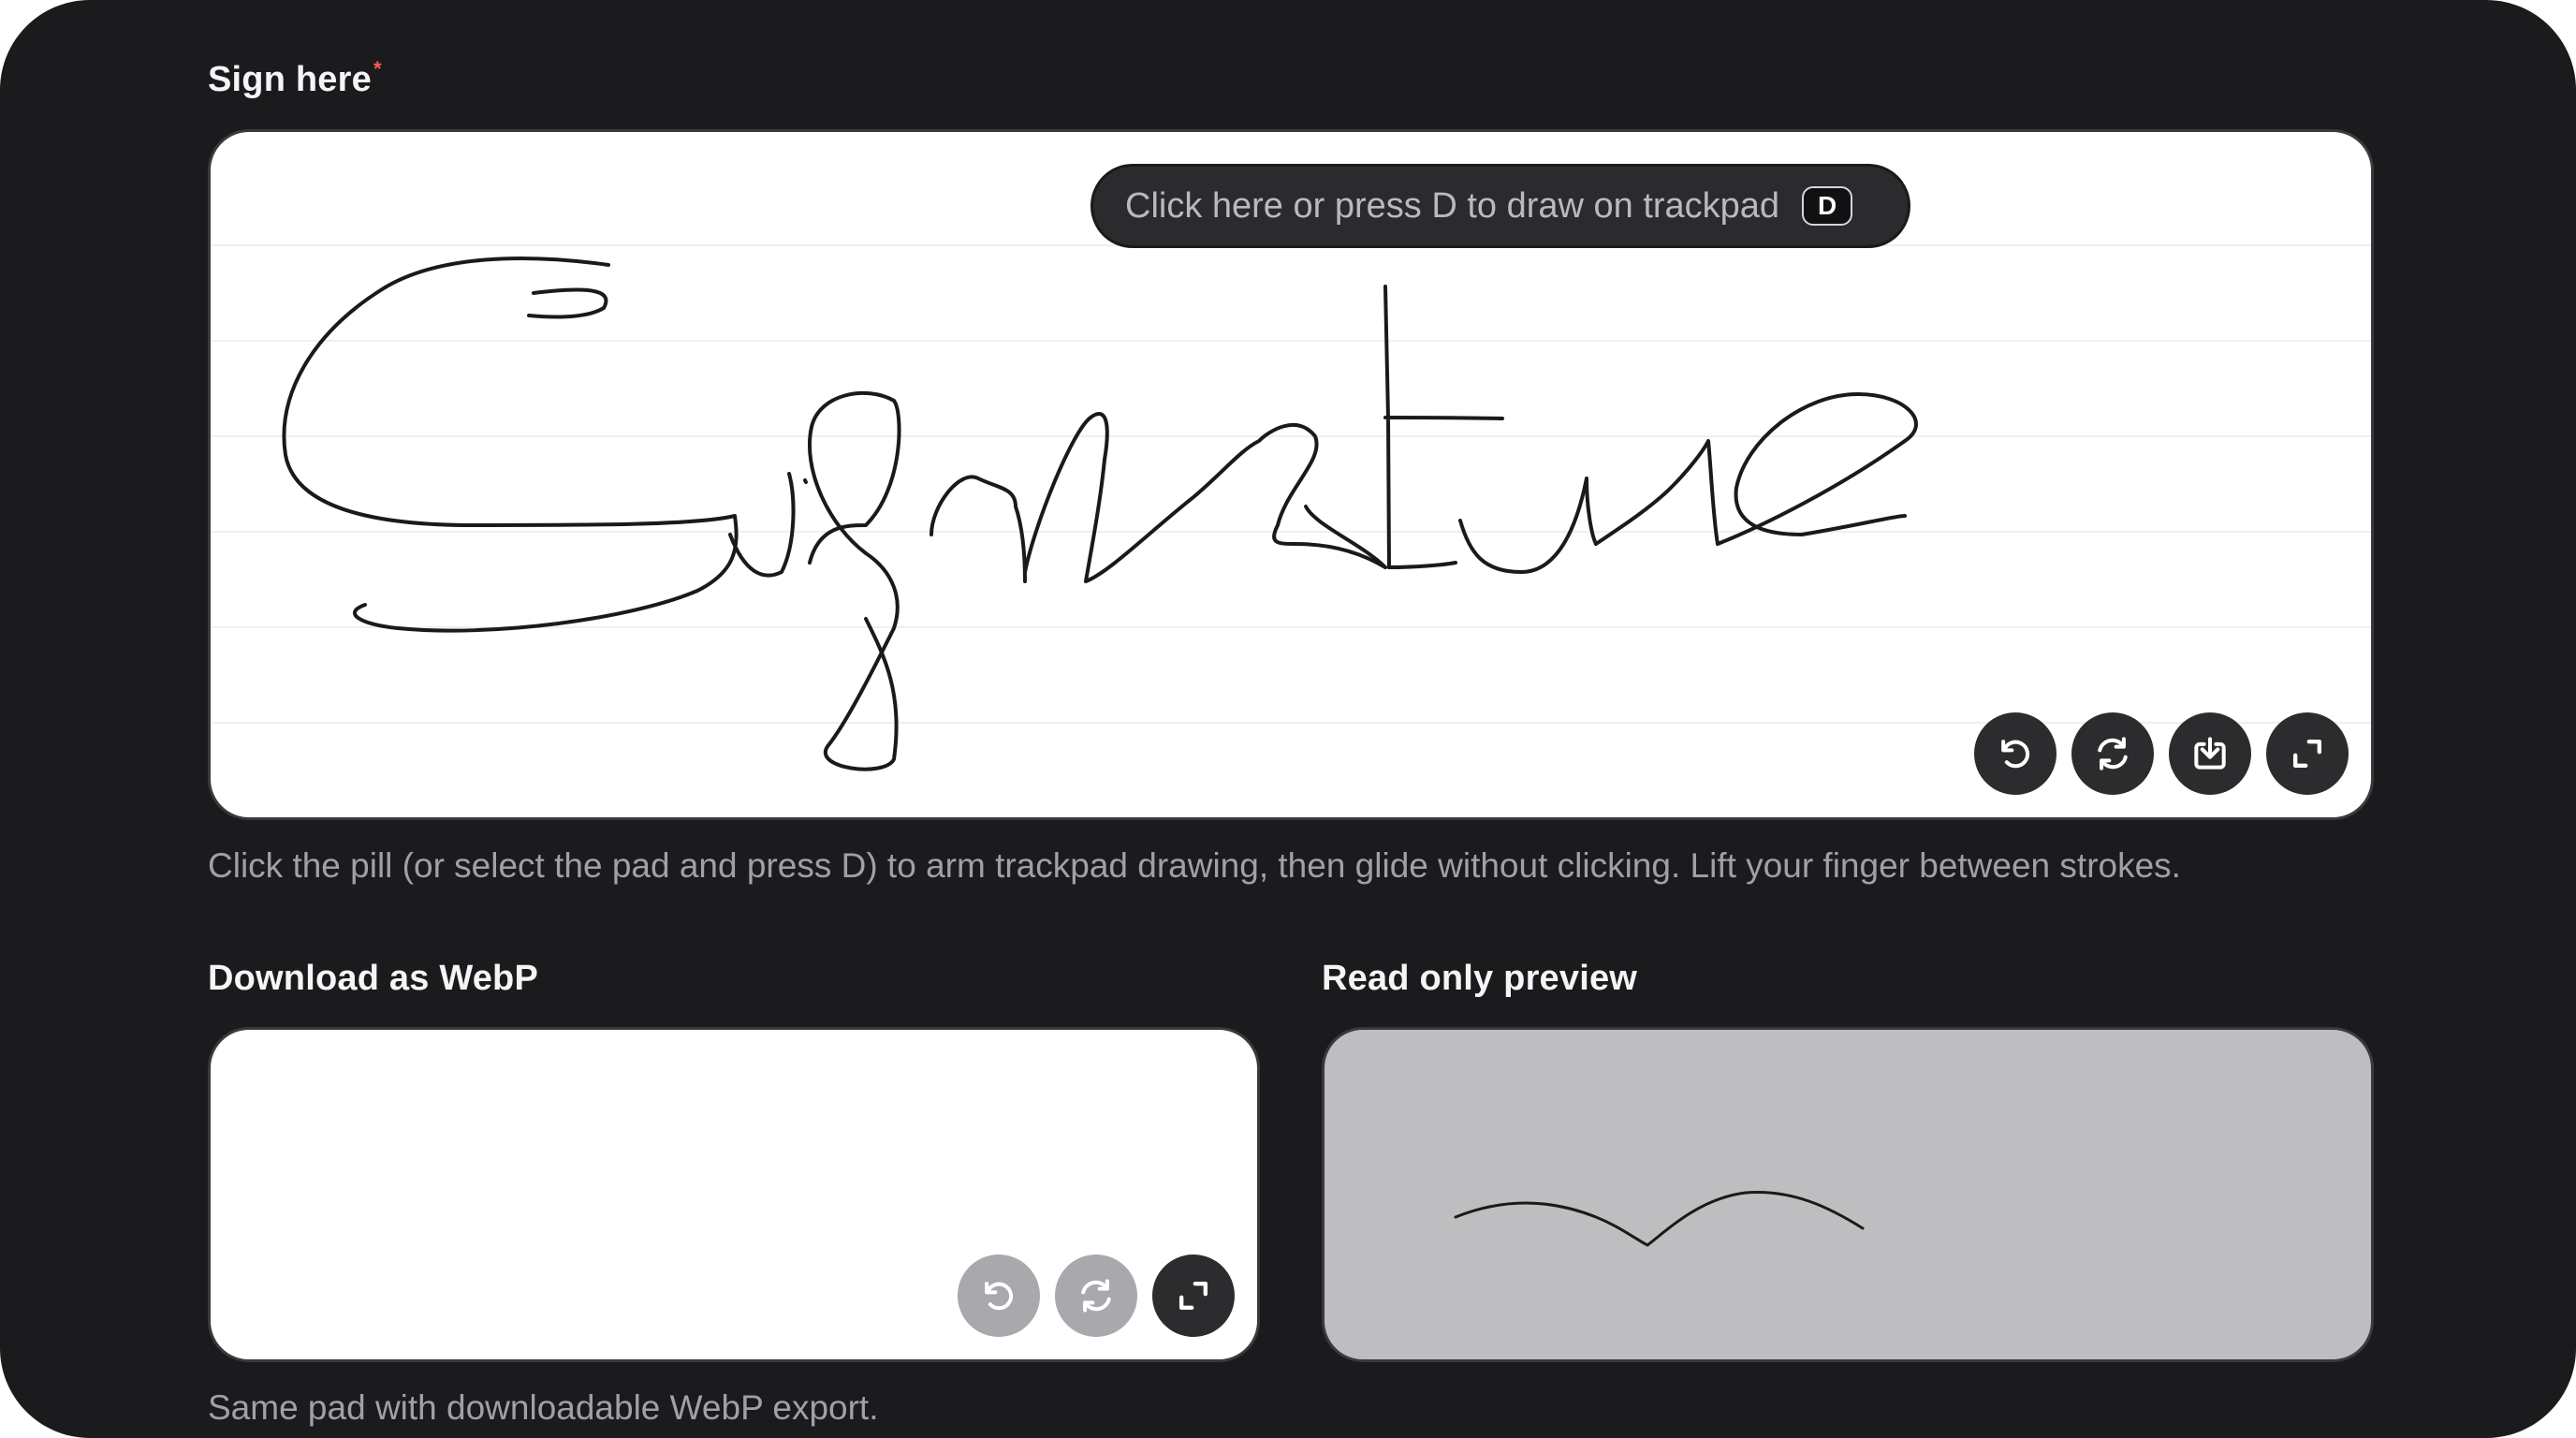 This screenshot has width=2576, height=1438. I want to click on required-marker: *, so click(377, 69).